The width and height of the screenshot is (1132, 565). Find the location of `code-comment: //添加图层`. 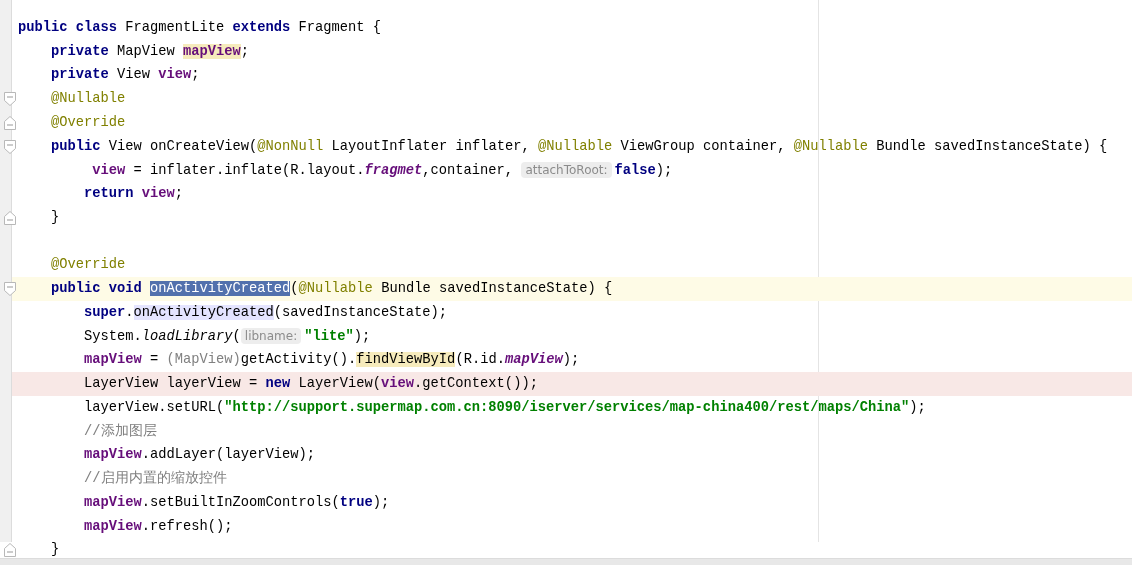

code-comment: //添加图层 is located at coordinates (120, 431).